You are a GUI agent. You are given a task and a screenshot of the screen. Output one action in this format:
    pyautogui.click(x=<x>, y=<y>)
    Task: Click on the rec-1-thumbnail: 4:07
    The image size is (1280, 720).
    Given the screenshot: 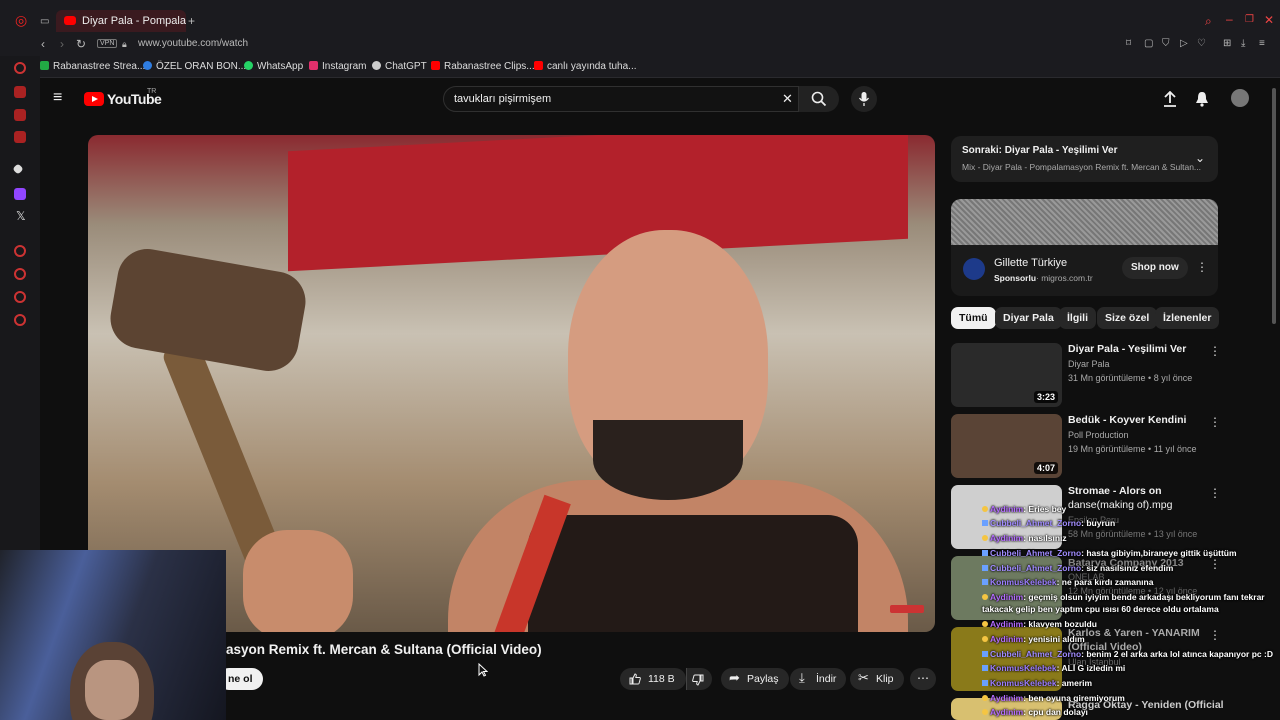 What is the action you would take?
    pyautogui.click(x=1006, y=446)
    